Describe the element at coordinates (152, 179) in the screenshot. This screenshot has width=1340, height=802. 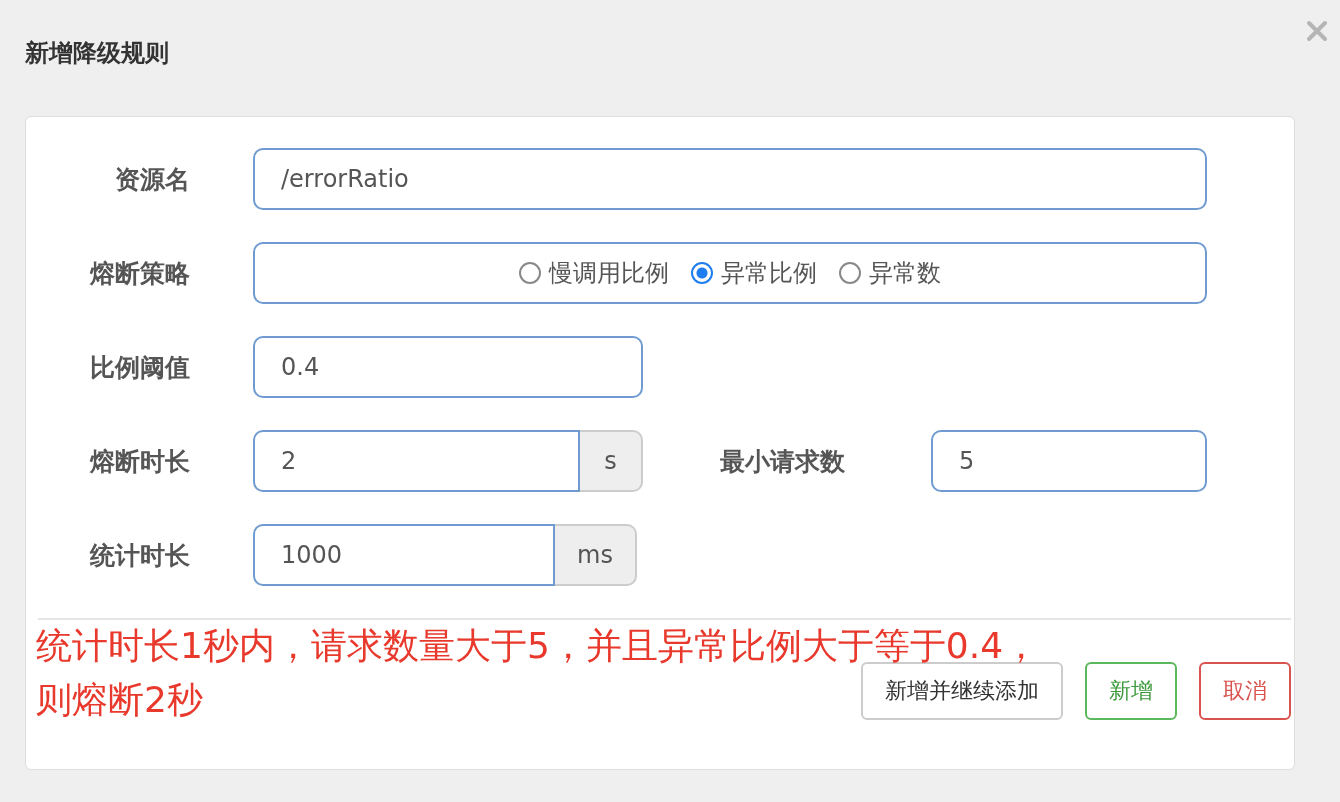
I see `field-label: 资源名` at that location.